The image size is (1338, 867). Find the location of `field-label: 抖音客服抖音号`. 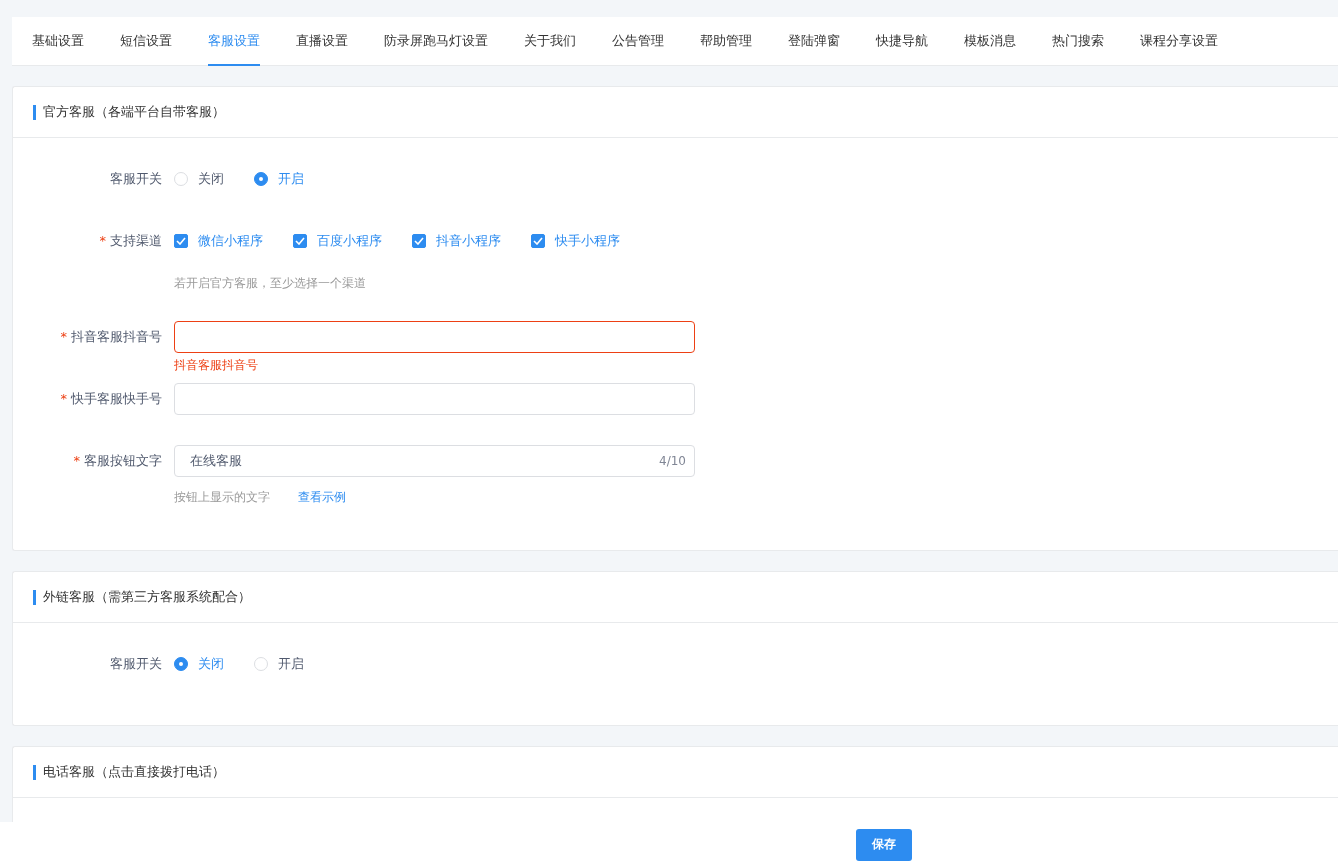

field-label: 抖音客服抖音号 is located at coordinates (116, 336).